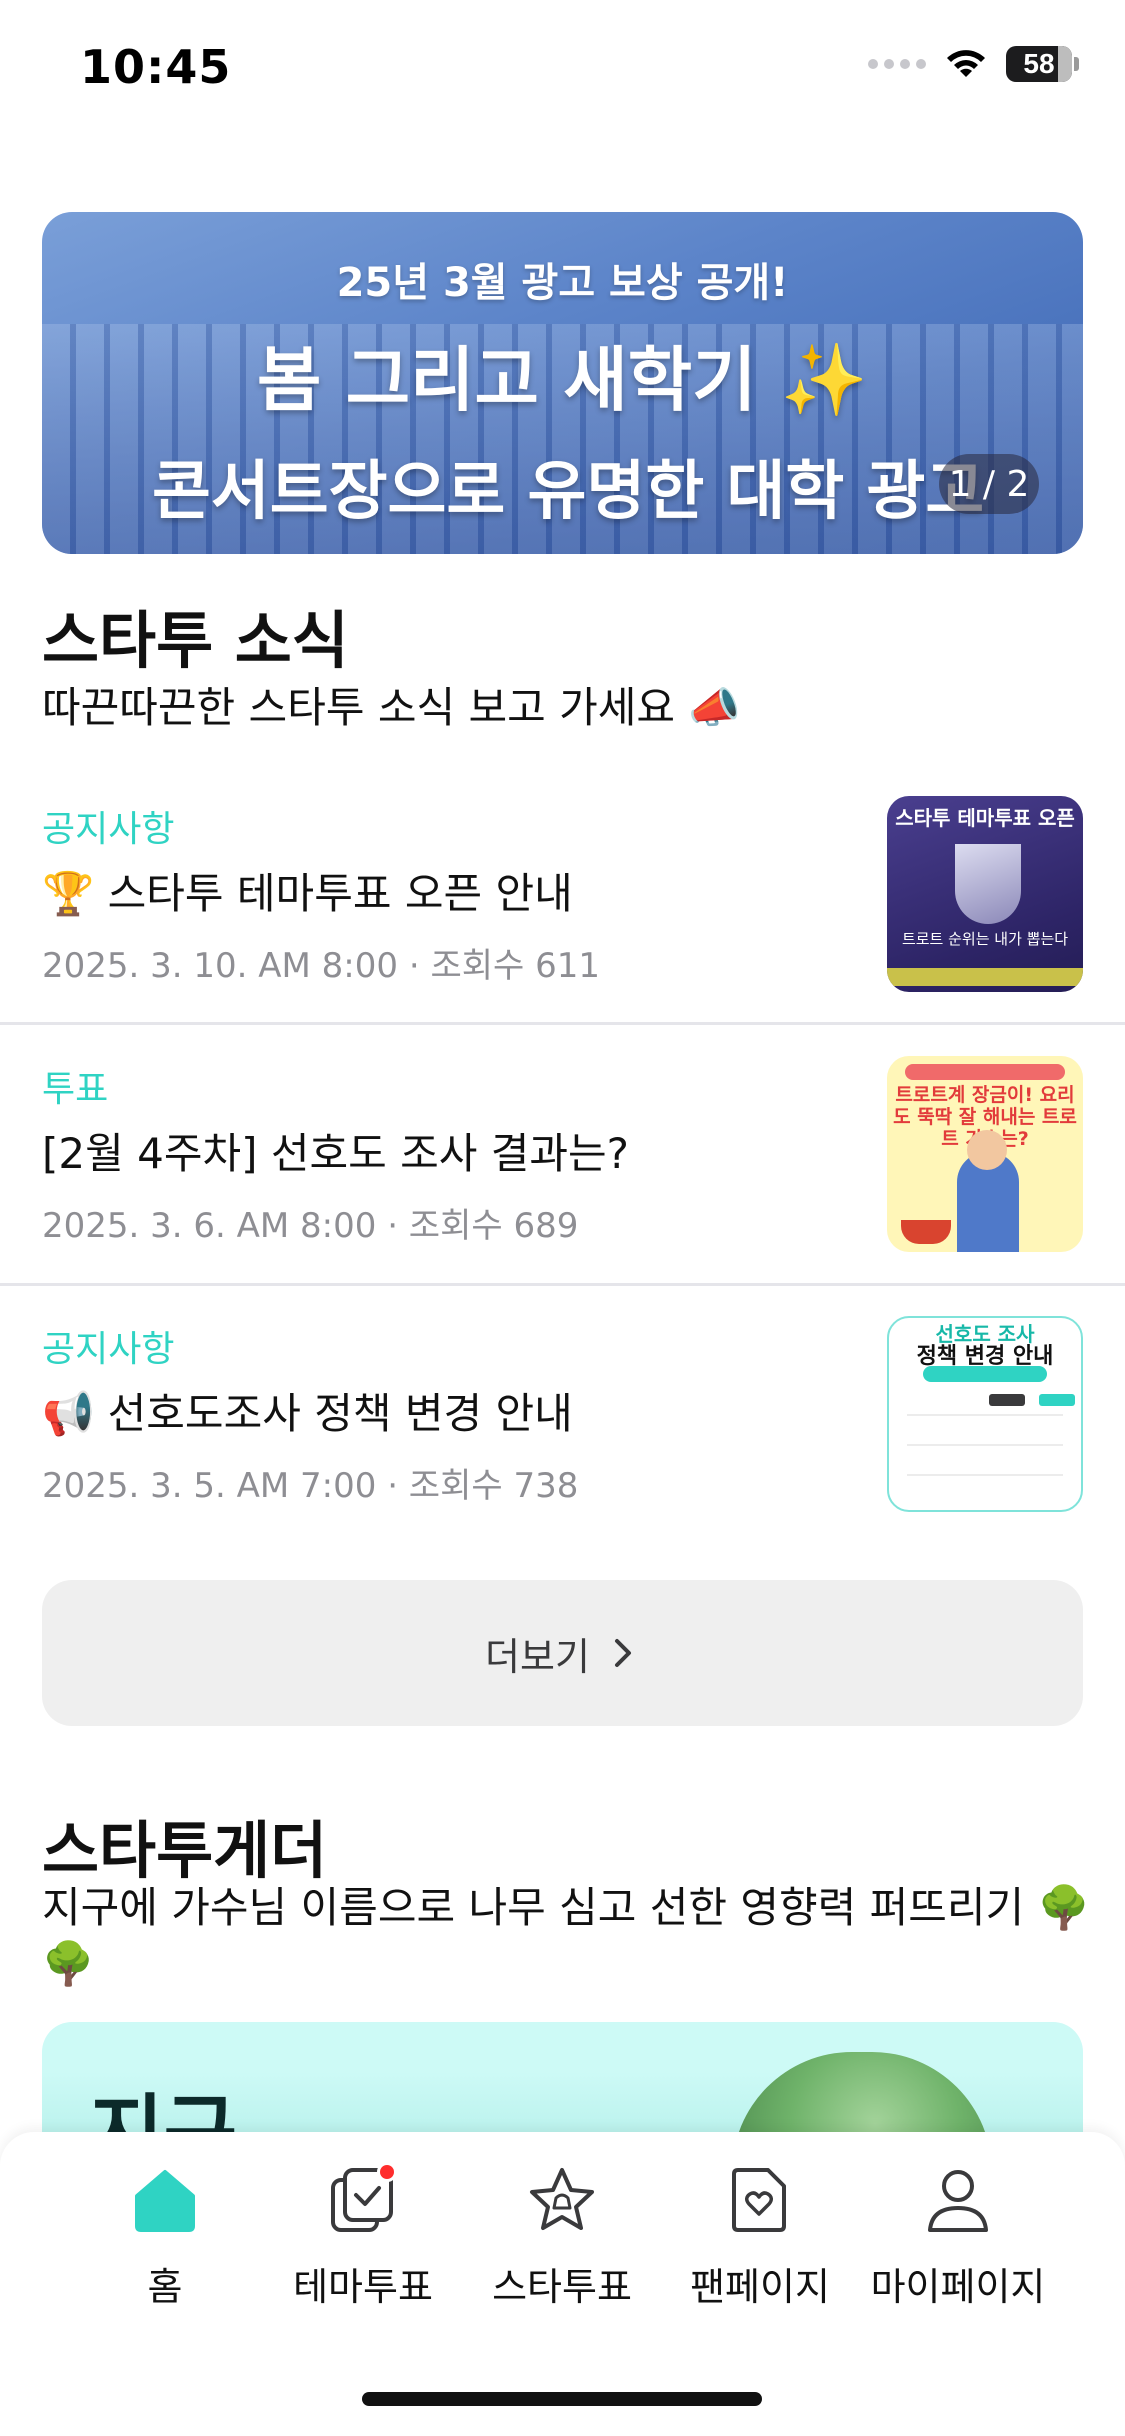  What do you see at coordinates (164, 2114) in the screenshot?
I see `gather-banner-text: 지구` at bounding box center [164, 2114].